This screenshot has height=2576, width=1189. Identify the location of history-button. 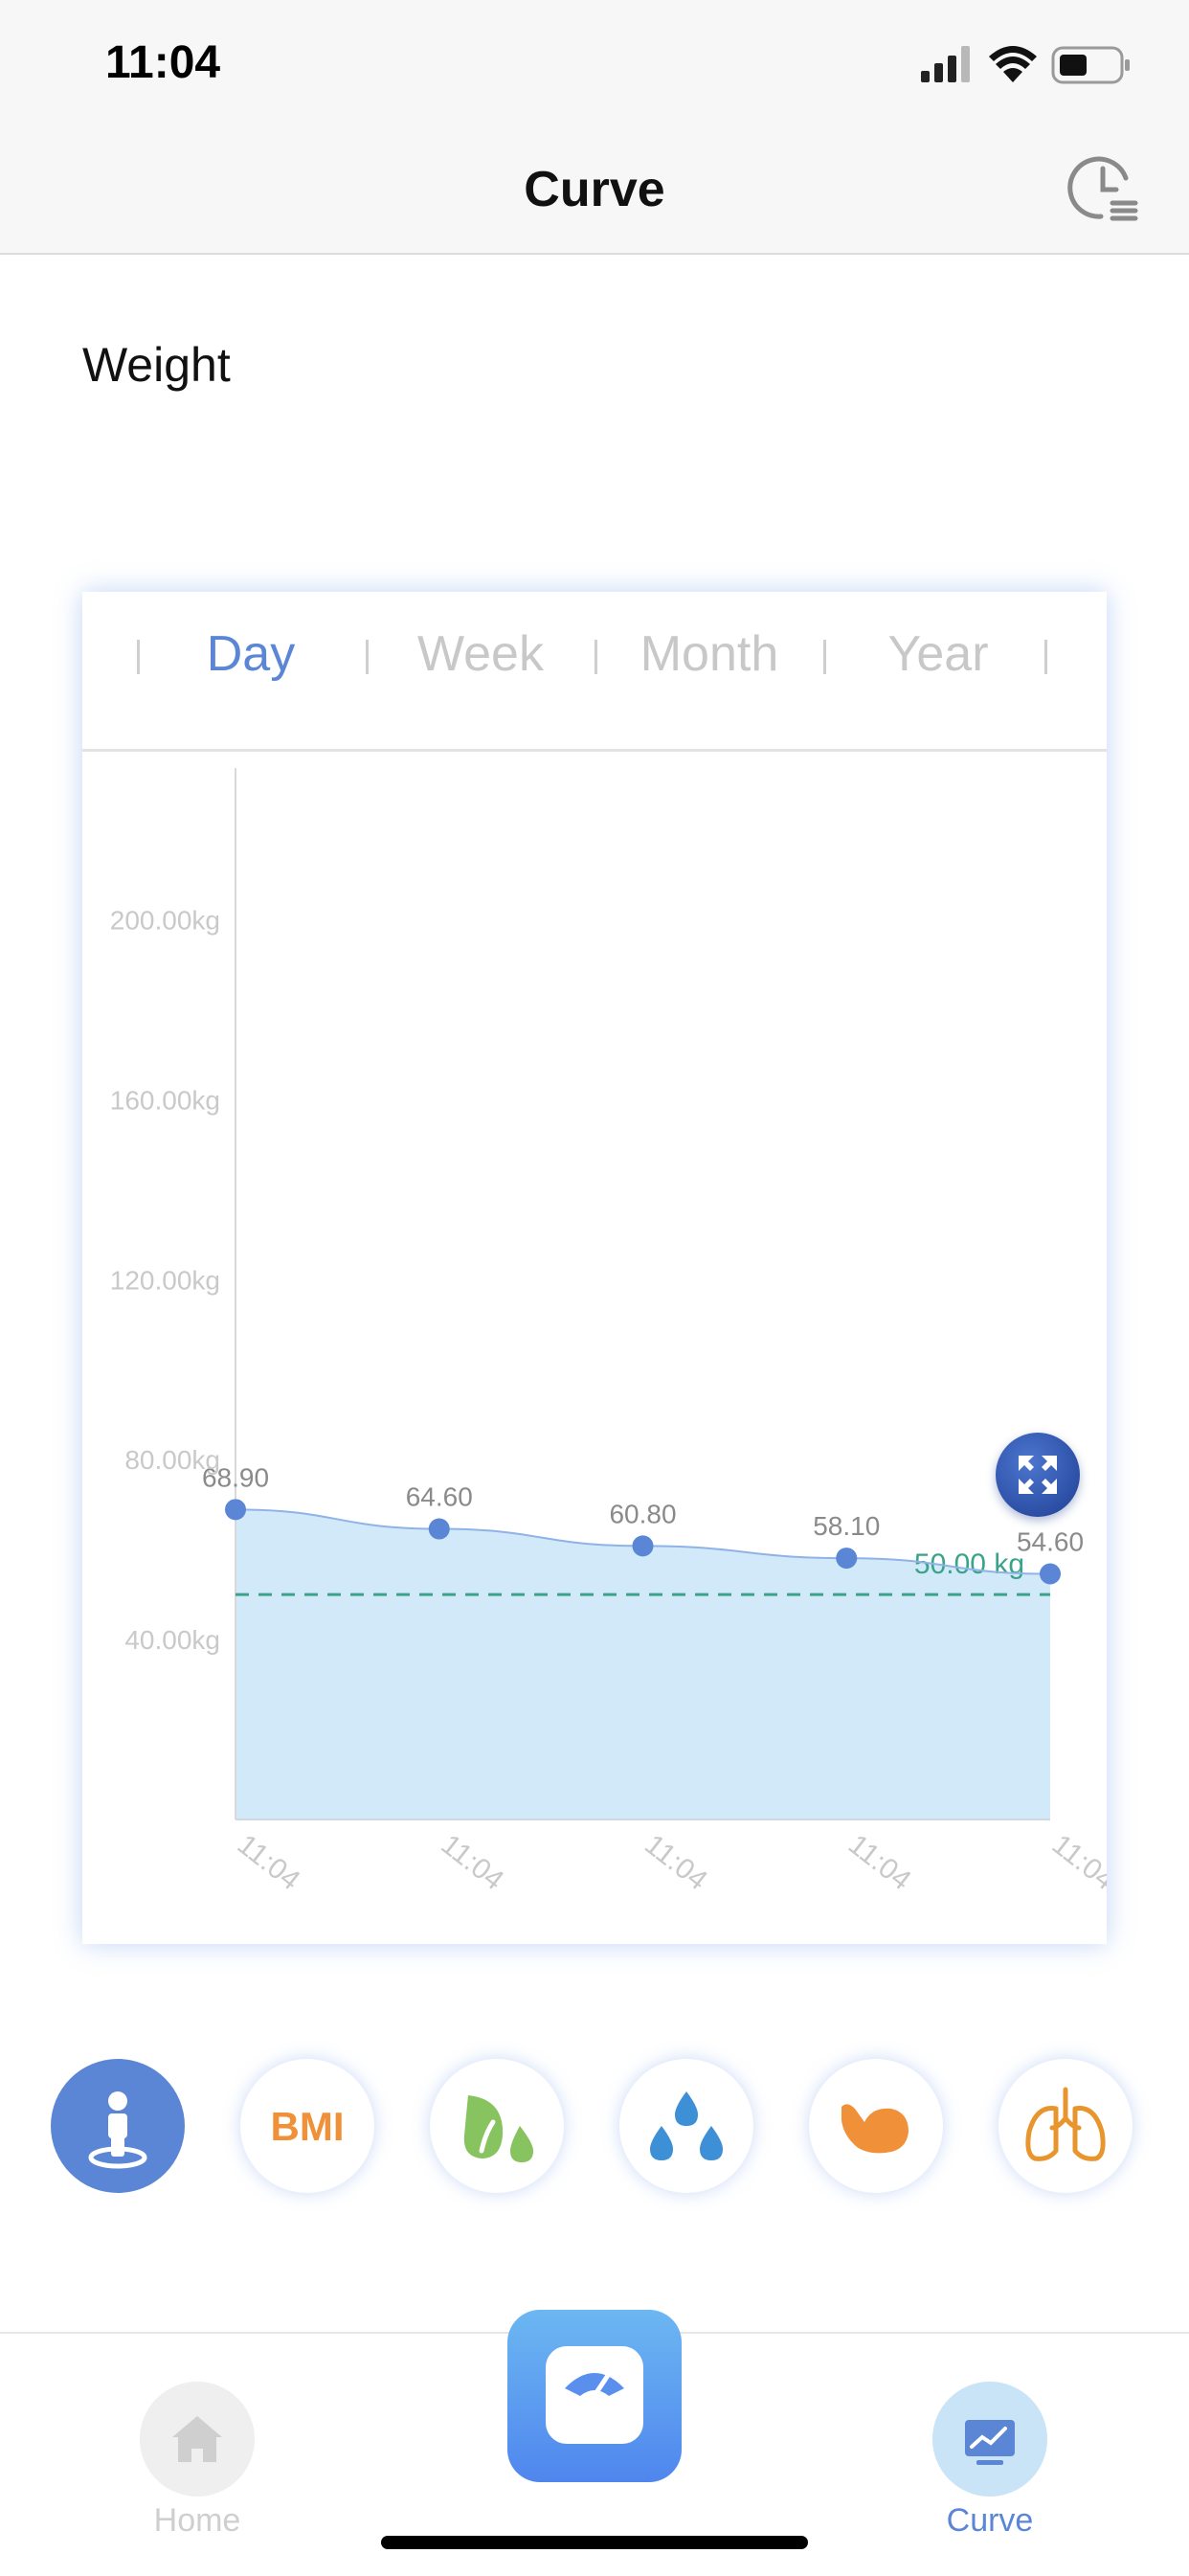
(1103, 188).